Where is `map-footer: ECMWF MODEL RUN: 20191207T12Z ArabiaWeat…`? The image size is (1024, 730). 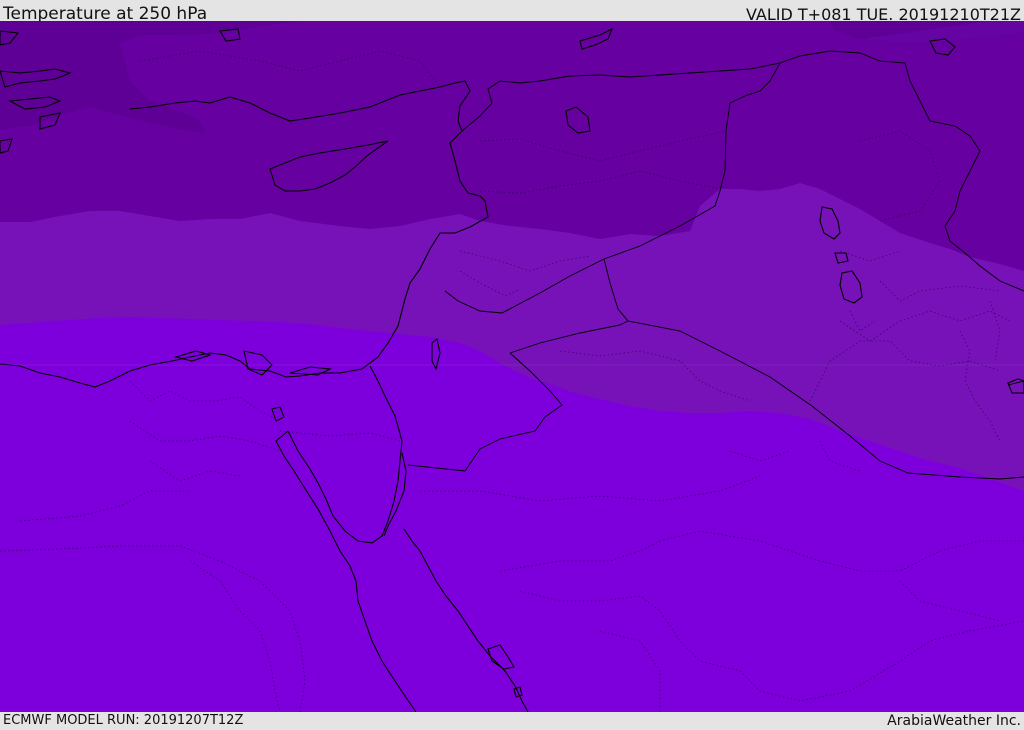 map-footer: ECMWF MODEL RUN: 20191207T12Z ArabiaWeat… is located at coordinates (512, 720).